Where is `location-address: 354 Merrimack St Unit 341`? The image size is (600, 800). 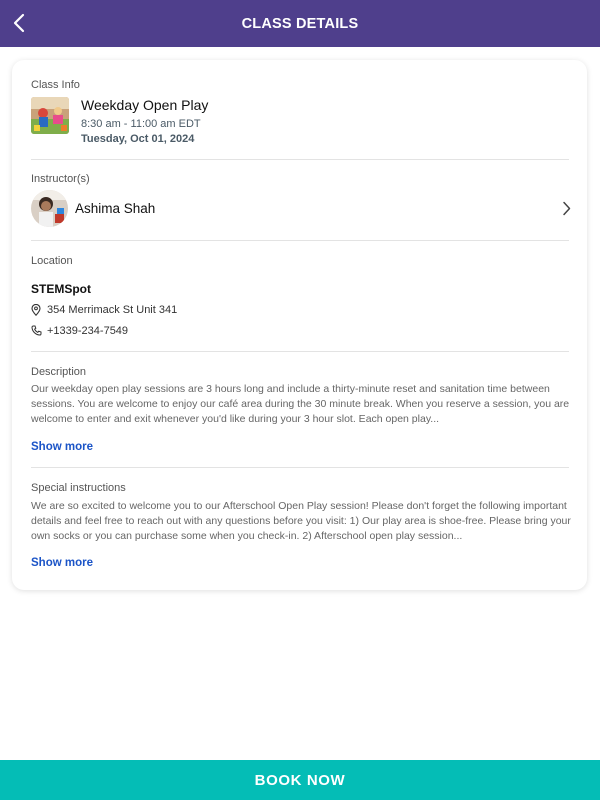
location-address: 354 Merrimack St Unit 341 is located at coordinates (112, 310).